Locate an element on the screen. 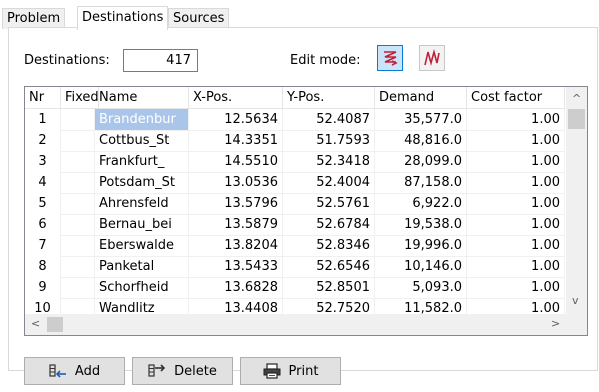 The height and width of the screenshot is (392, 599). table-row: 6 Bernau_bei 13.5879 52.6784 19,538.0 1.00 is located at coordinates (295, 225).